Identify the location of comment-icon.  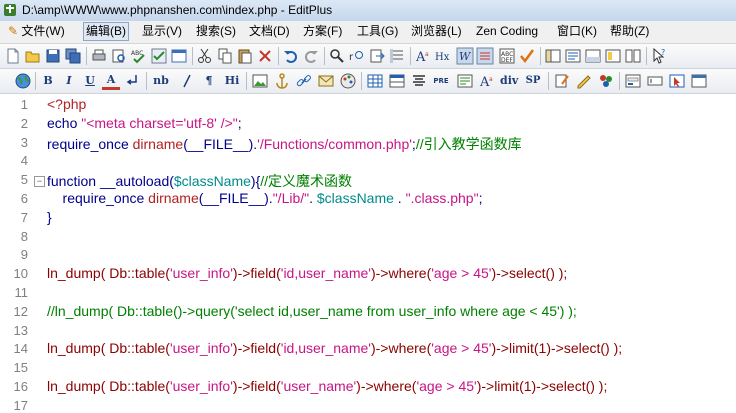
(465, 81).